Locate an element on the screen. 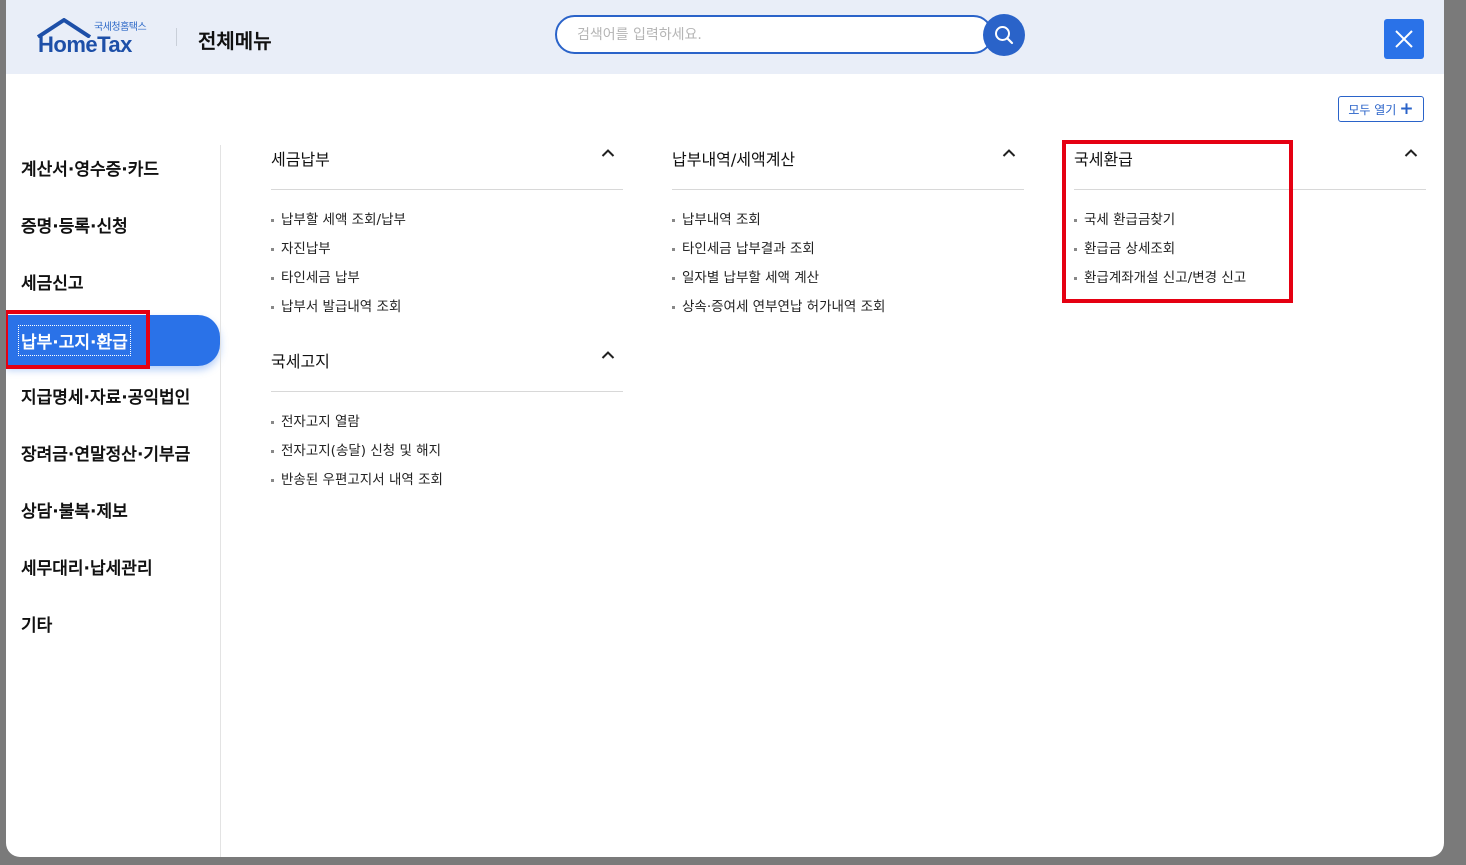  sidebar-item-label: 기타 is located at coordinates (37, 626).